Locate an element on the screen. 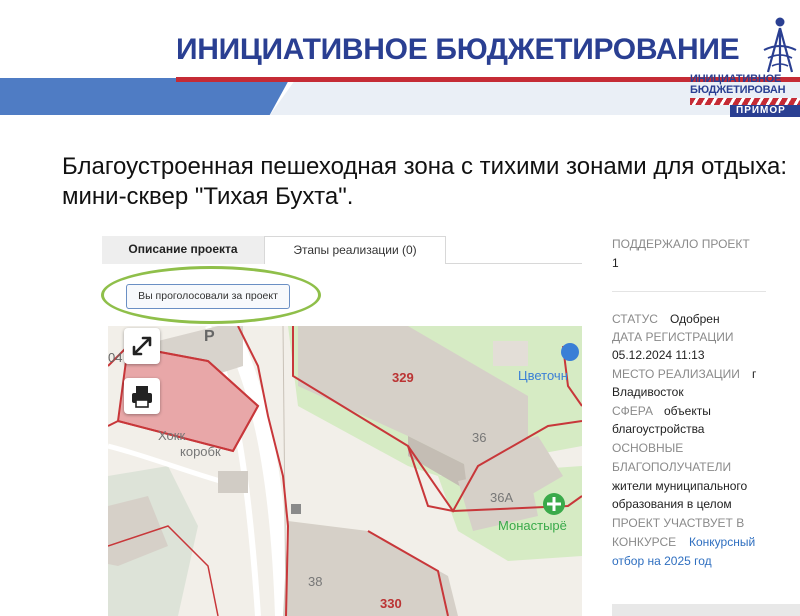  contest-link-line2: отбор на 2025 год is located at coordinates (662, 561).